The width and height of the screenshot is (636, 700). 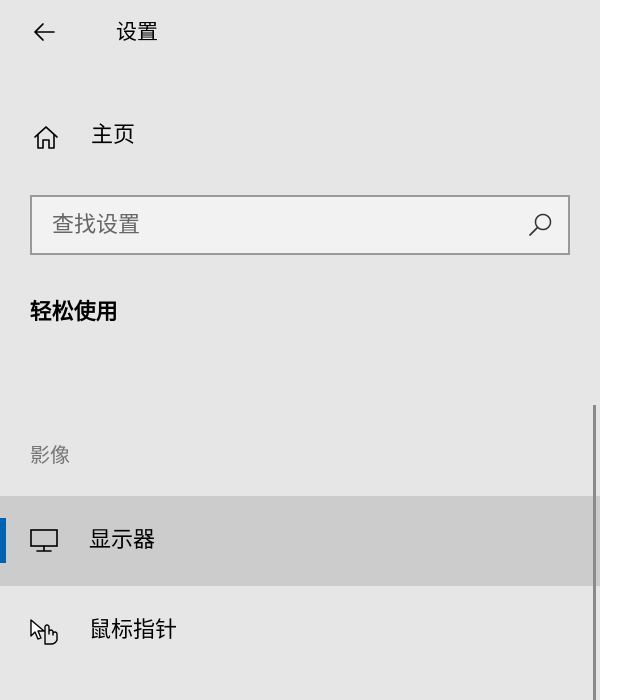 I want to click on scrollbar, so click(x=594, y=552).